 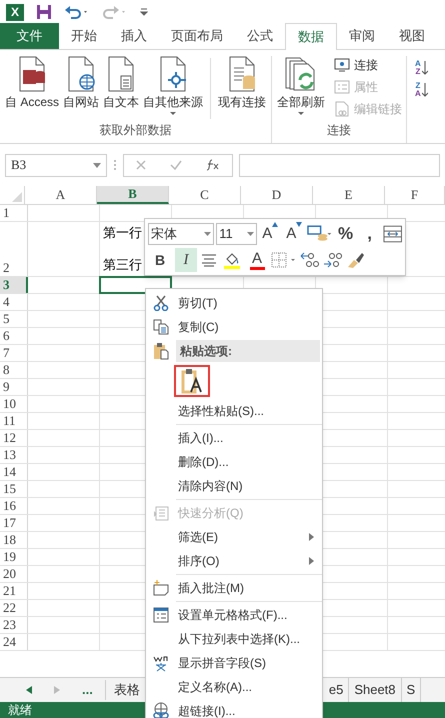 I want to click on group-title: 获取外部数据, so click(x=135, y=130).